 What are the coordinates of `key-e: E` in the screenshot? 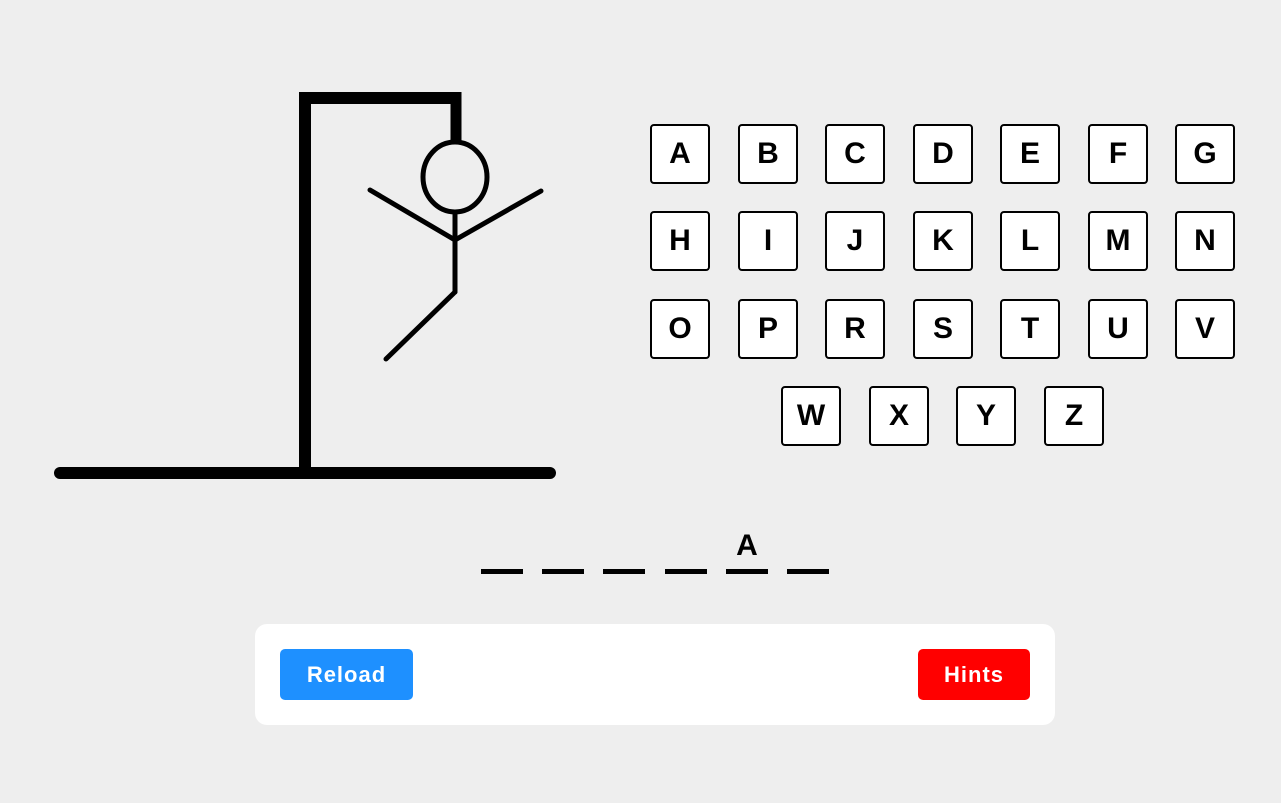 It's located at (1030, 154).